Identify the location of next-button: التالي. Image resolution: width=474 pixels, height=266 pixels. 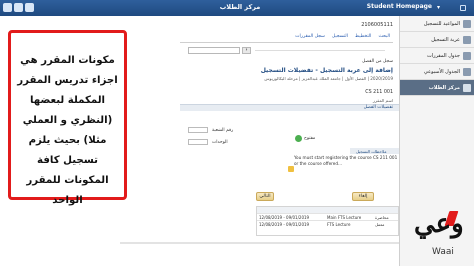
(265, 196).